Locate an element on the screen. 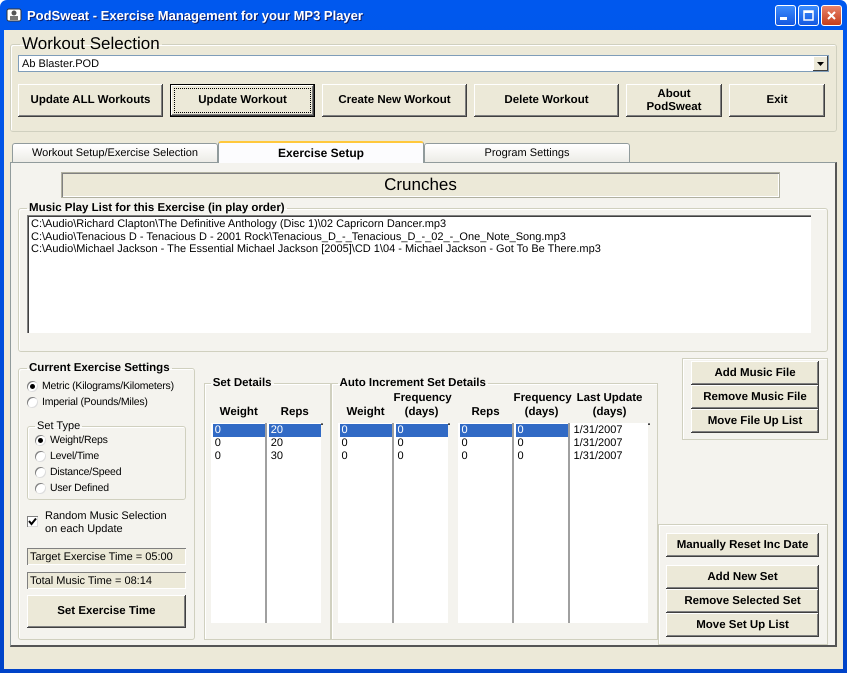 The width and height of the screenshot is (847, 673). window-title: PodSweat - Exercise Management for your MP3 Player is located at coordinates (195, 15).